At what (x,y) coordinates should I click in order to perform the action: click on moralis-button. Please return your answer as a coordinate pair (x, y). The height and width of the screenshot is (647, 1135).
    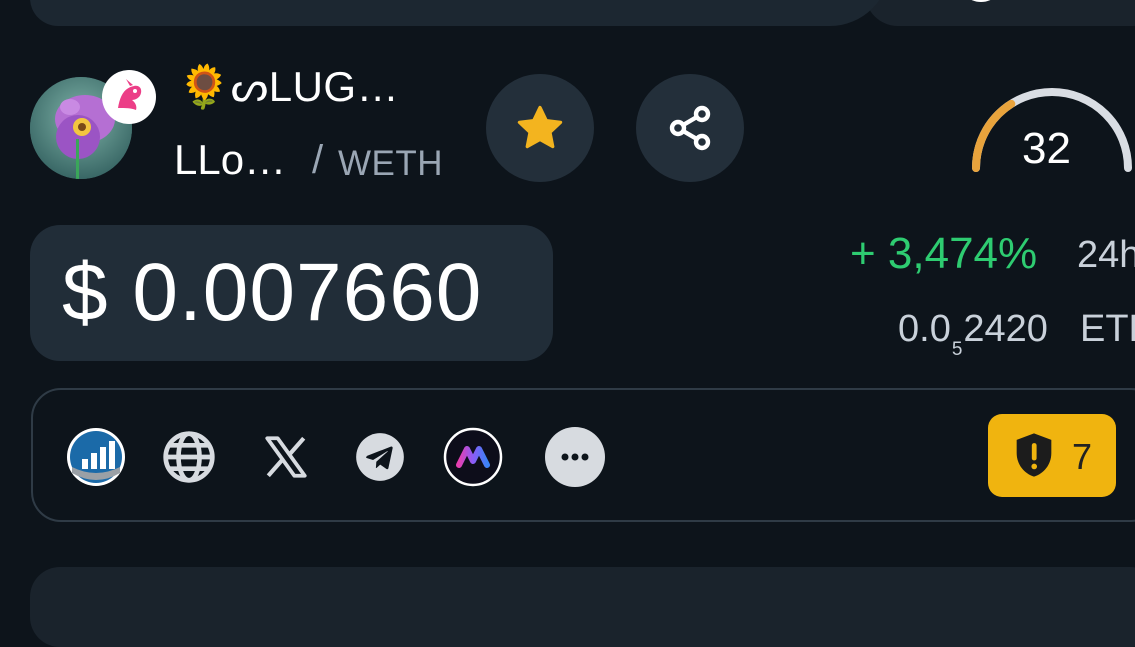
    Looking at the image, I should click on (473, 457).